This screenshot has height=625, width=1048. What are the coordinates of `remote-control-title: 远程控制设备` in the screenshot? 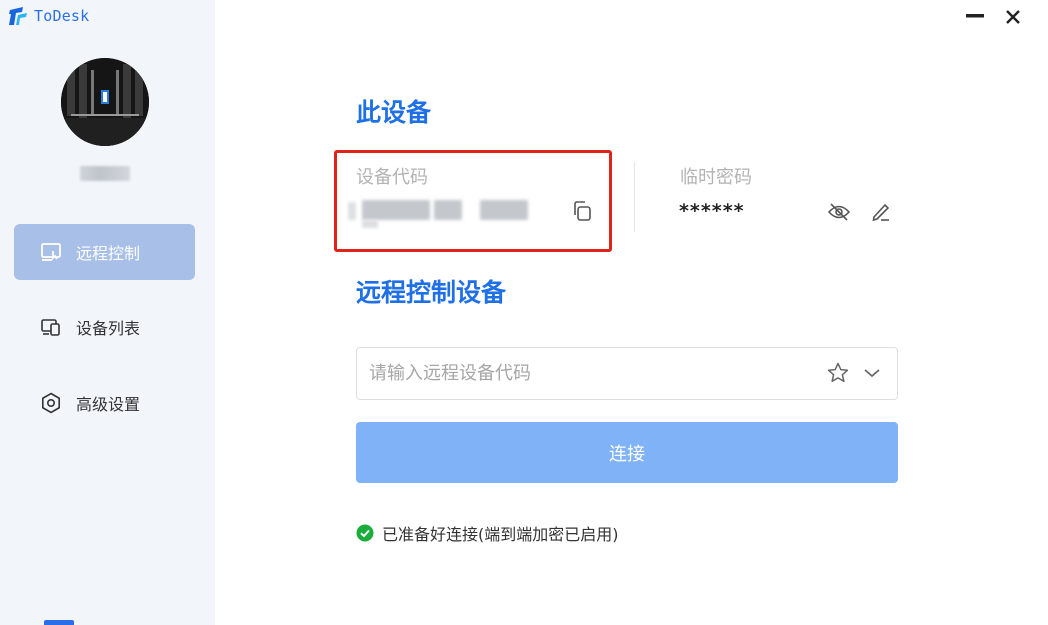 It's located at (431, 292).